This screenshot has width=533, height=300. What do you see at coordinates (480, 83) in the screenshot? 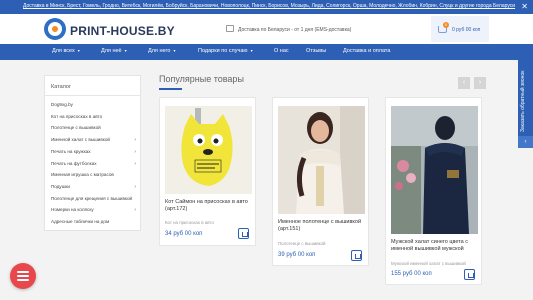
I see `carousel-next-button: ›` at bounding box center [480, 83].